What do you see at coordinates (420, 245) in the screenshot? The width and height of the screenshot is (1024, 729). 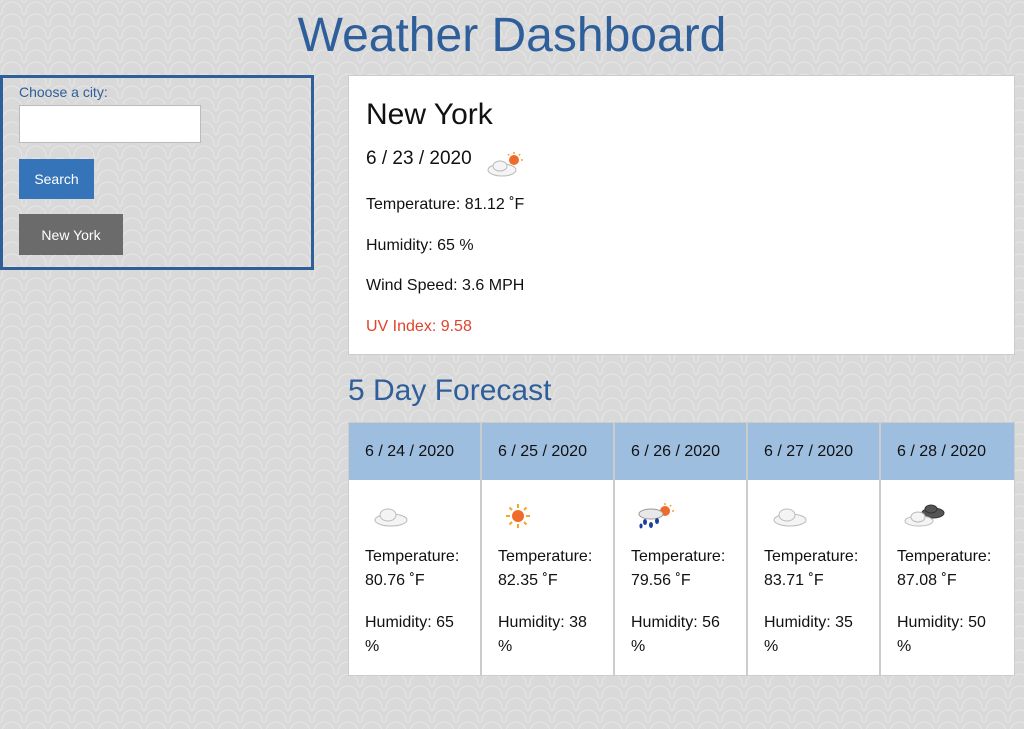 I see `current-humidity: Humidity: 65 %` at bounding box center [420, 245].